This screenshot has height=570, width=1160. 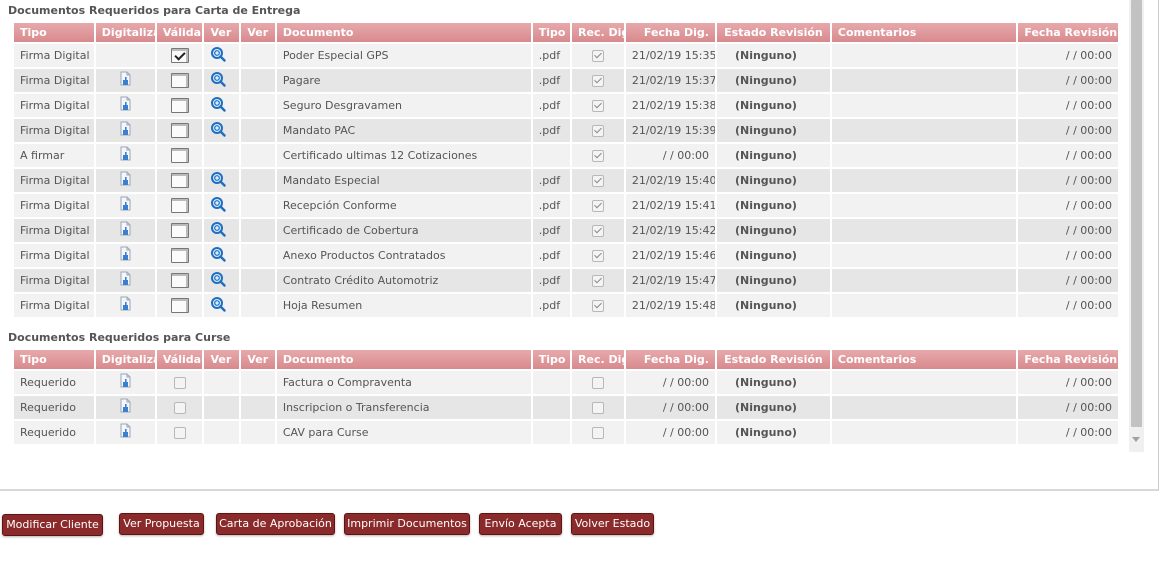 What do you see at coordinates (670, 80) in the screenshot?
I see `cell-fecha-dig: 21/02/19 15:37` at bounding box center [670, 80].